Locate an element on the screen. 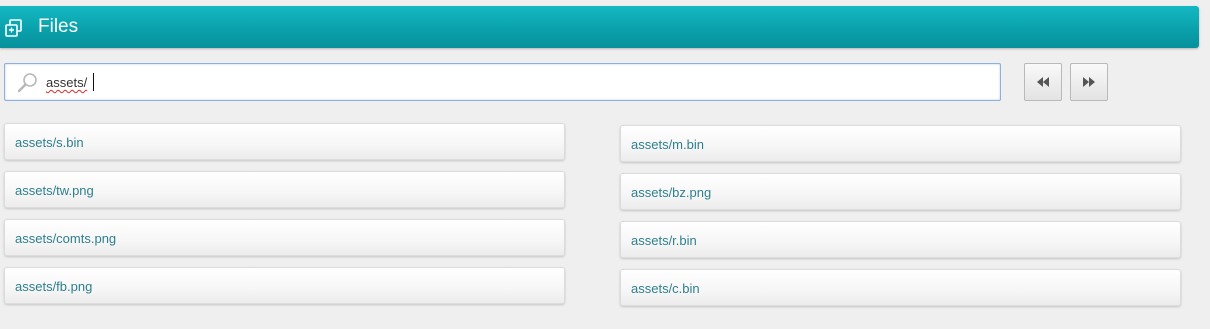 The image size is (1210, 329). search-box: assets/ is located at coordinates (502, 82).